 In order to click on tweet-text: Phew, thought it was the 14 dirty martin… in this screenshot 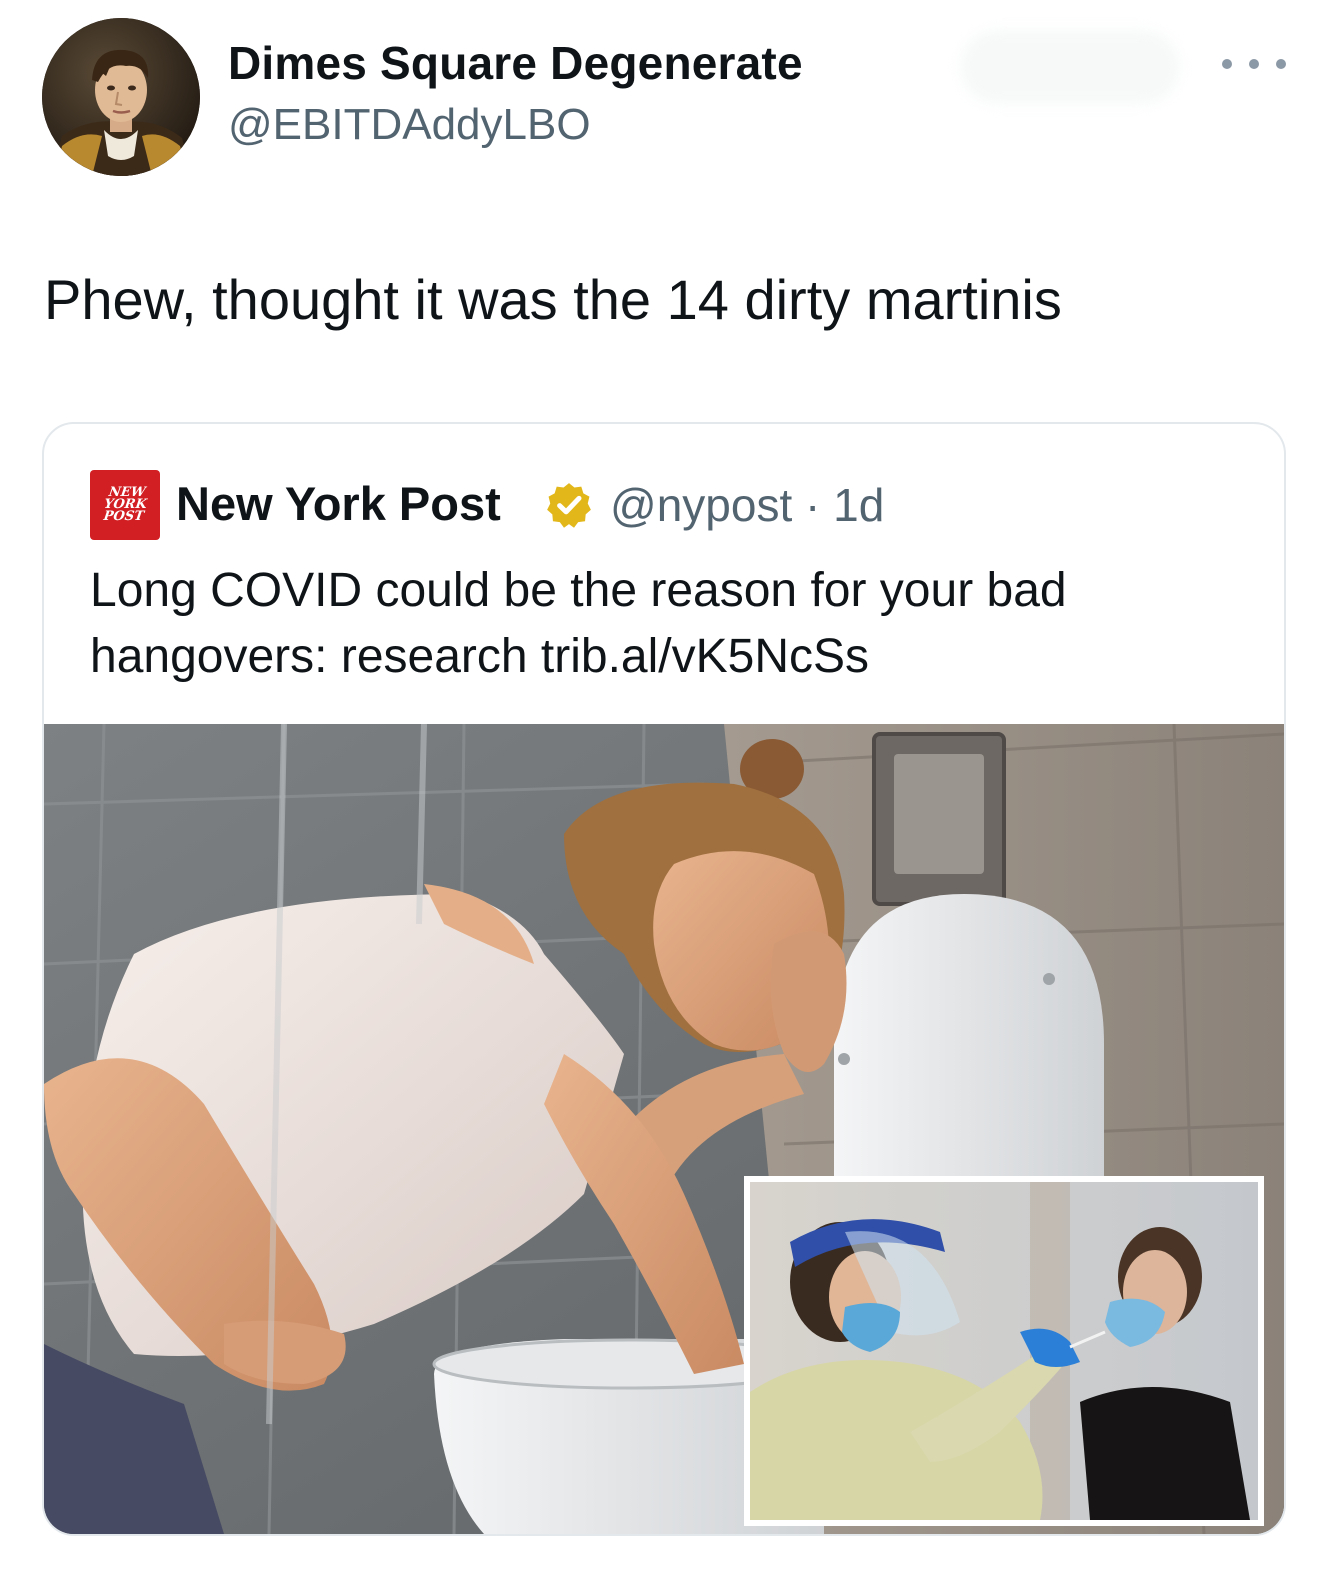, I will do `click(553, 299)`.